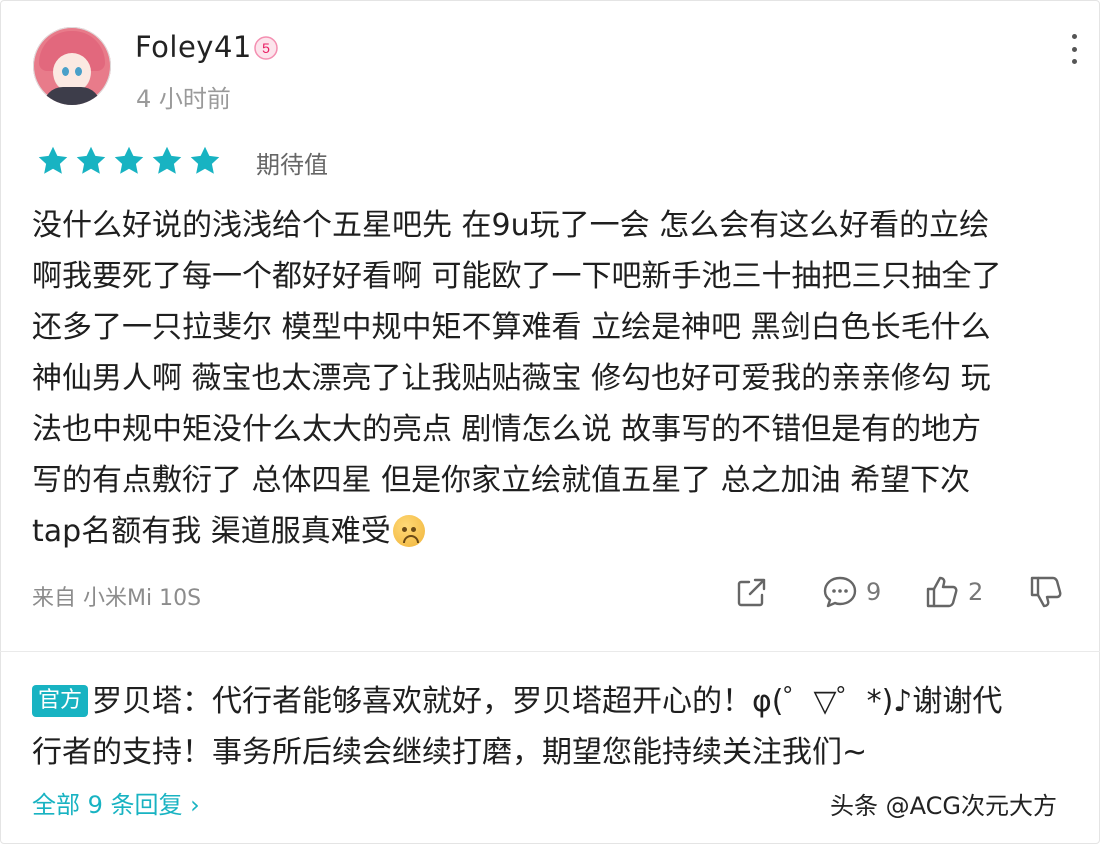 This screenshot has height=844, width=1100. Describe the element at coordinates (450, 752) in the screenshot. I see `reply-line: 行者的支持！事务所后续会继续打磨，期望您能持续关注我们~` at that location.